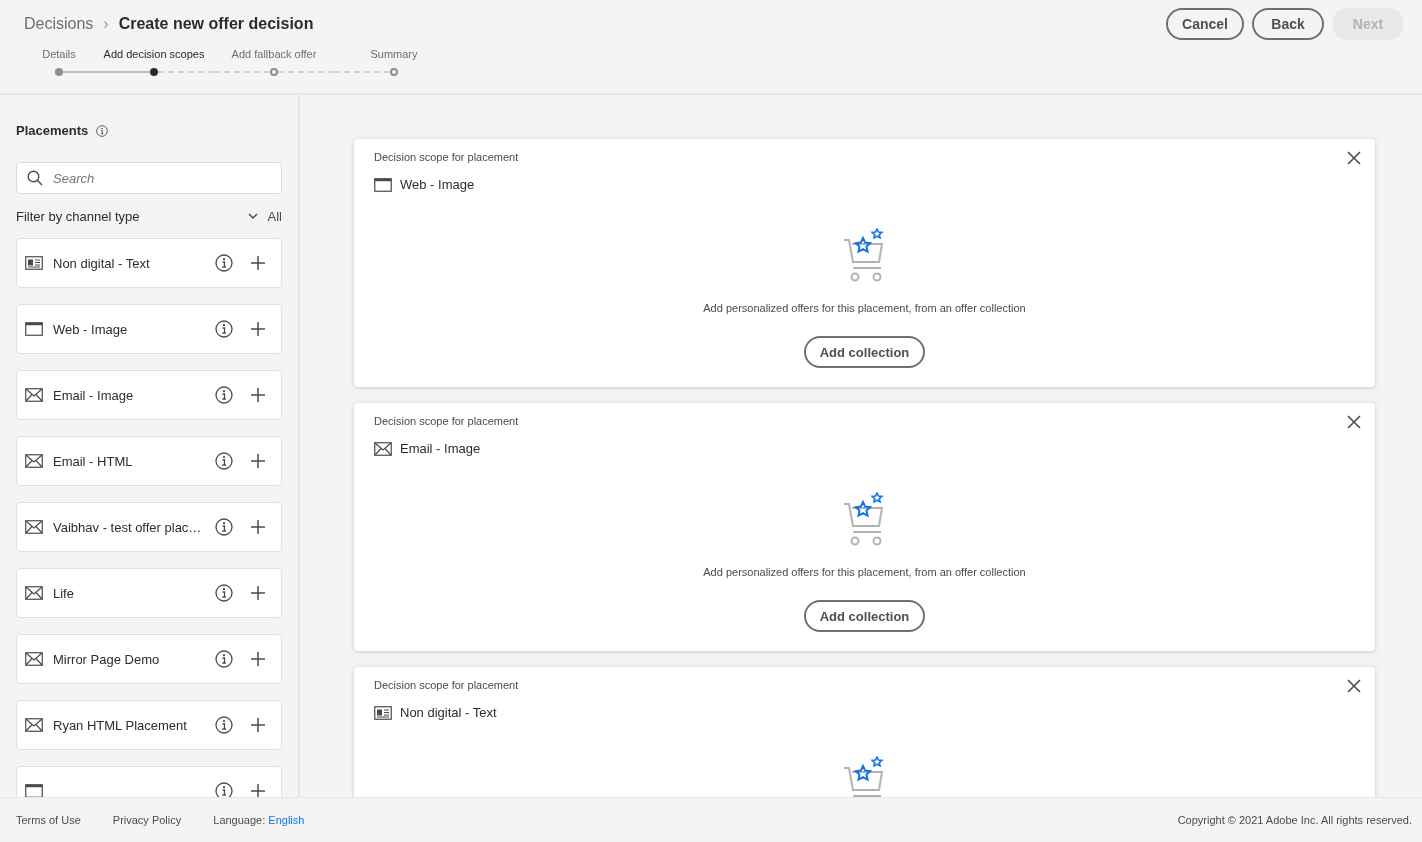  What do you see at coordinates (149, 329) in the screenshot?
I see `placement-card: Web - Image` at bounding box center [149, 329].